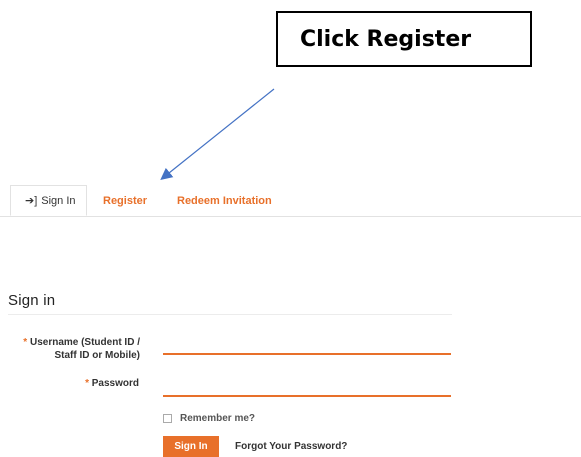 This screenshot has height=457, width=581. I want to click on password-label-text: Password, so click(115, 383).